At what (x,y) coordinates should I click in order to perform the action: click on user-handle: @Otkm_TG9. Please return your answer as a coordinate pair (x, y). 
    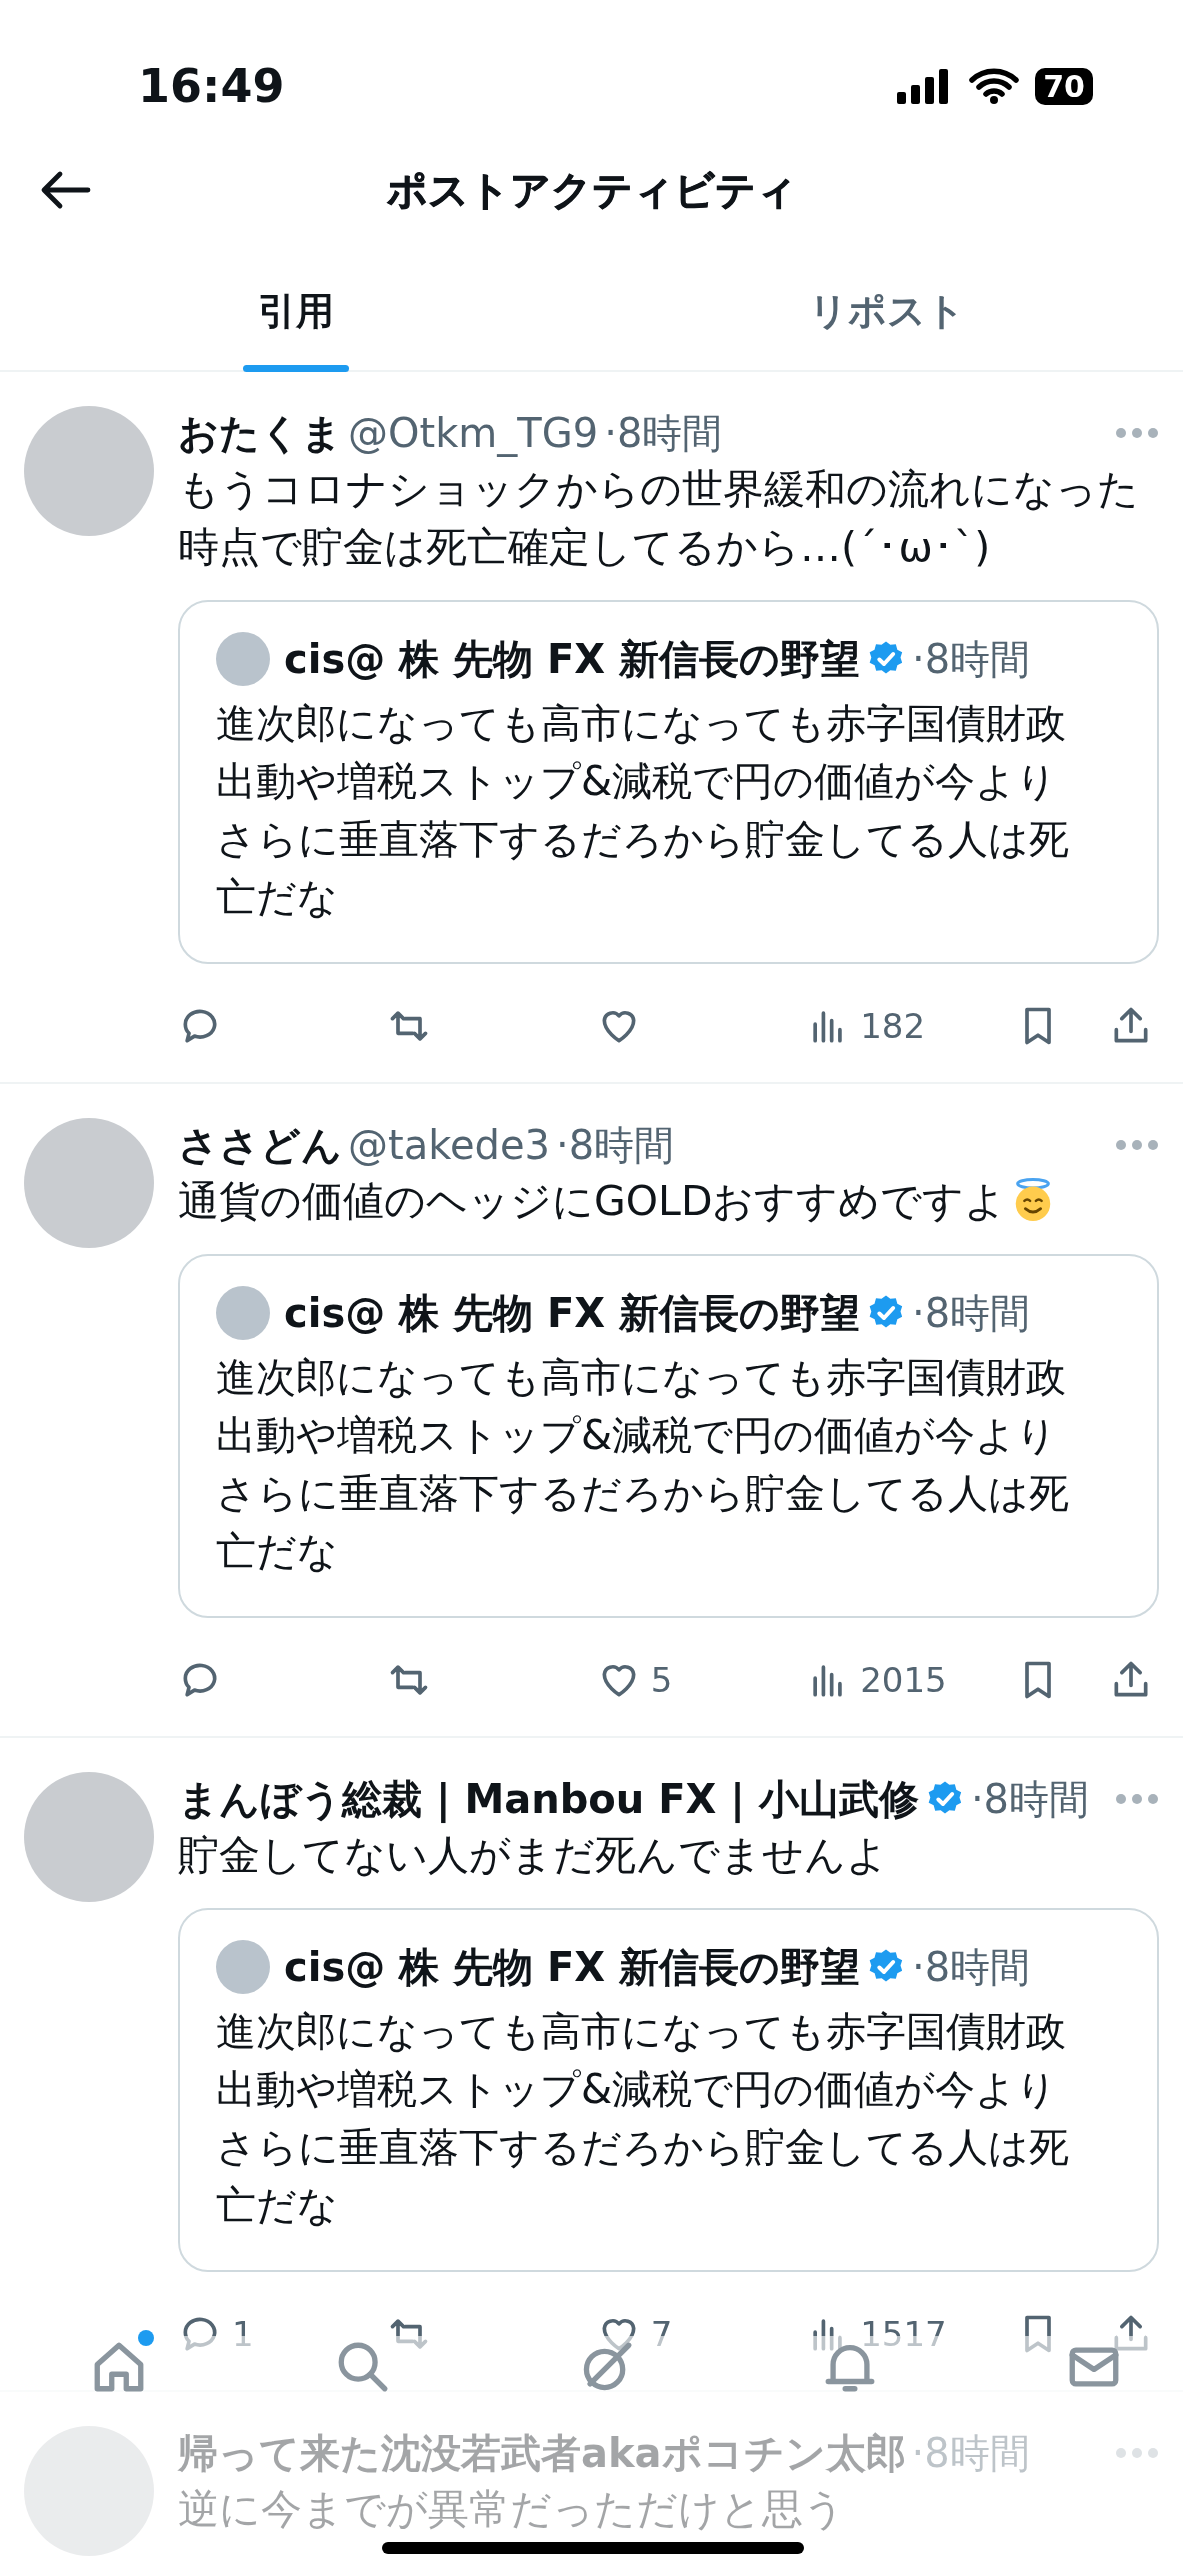
    Looking at the image, I should click on (473, 434).